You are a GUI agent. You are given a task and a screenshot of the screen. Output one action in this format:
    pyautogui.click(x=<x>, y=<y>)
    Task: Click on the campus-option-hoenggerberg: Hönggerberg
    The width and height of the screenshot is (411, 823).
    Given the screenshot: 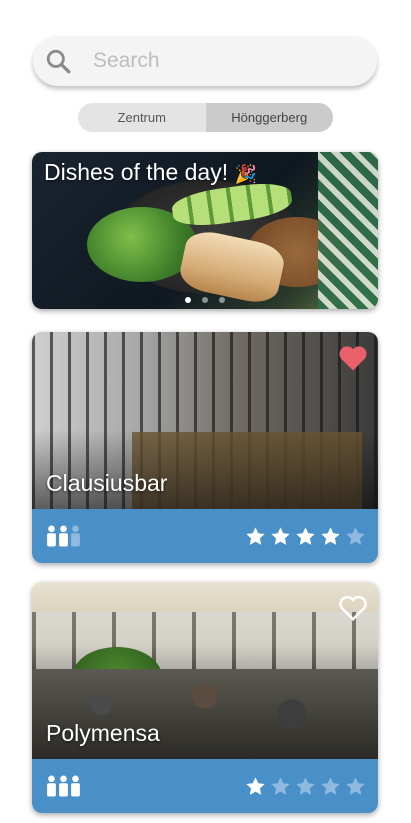 What is the action you would take?
    pyautogui.click(x=269, y=117)
    